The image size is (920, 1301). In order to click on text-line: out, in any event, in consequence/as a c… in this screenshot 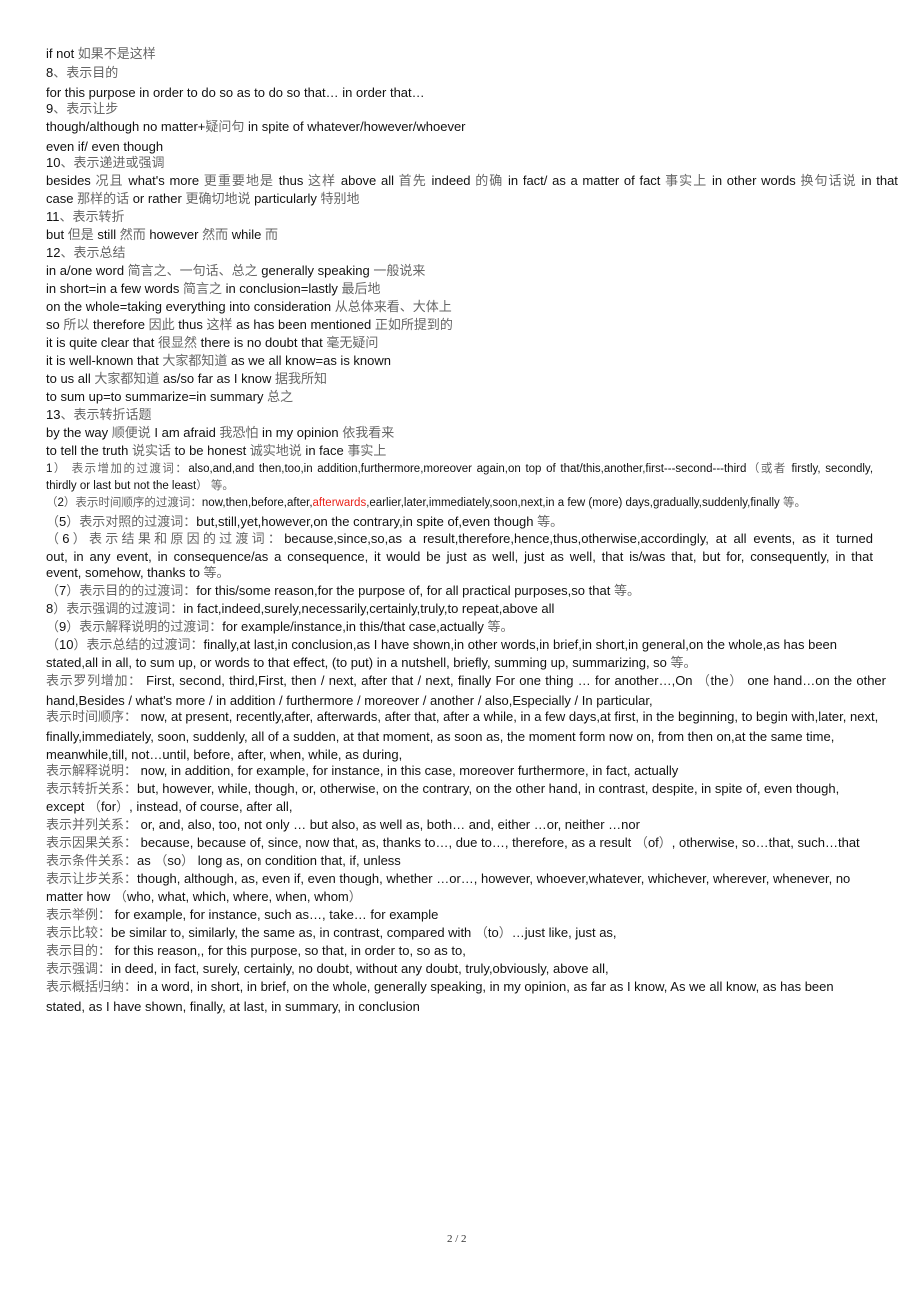, I will do `click(459, 556)`.